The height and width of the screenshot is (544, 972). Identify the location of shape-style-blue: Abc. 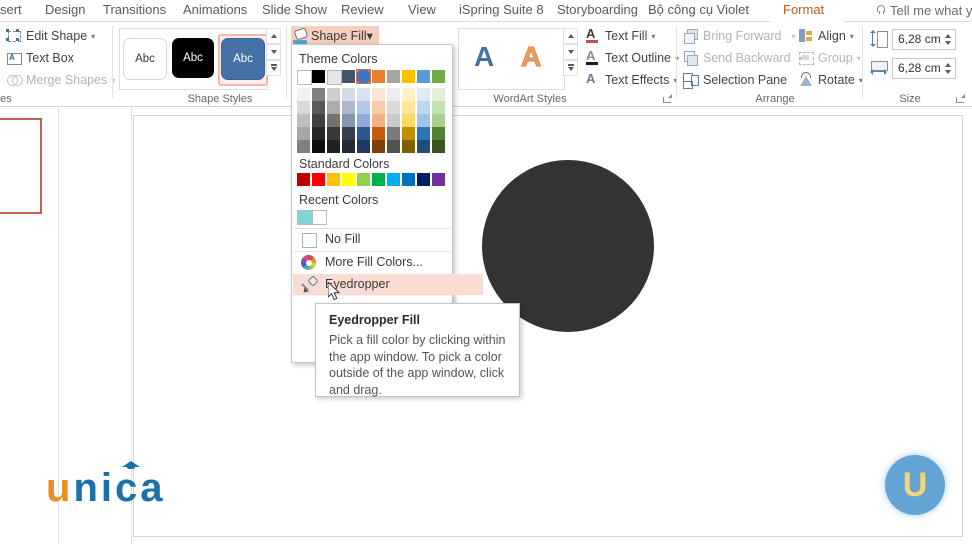
(243, 59).